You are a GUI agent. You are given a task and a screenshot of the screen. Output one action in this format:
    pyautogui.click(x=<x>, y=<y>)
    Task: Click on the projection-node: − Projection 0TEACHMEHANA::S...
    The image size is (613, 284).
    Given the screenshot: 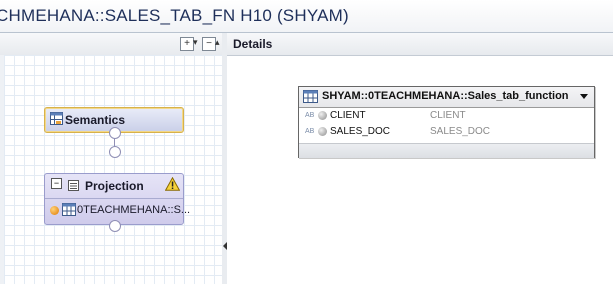 What is the action you would take?
    pyautogui.click(x=117, y=199)
    